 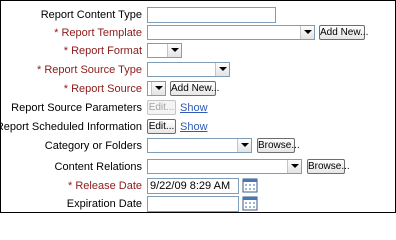 What do you see at coordinates (104, 204) in the screenshot?
I see `expiration-date-label: Expiration Date` at bounding box center [104, 204].